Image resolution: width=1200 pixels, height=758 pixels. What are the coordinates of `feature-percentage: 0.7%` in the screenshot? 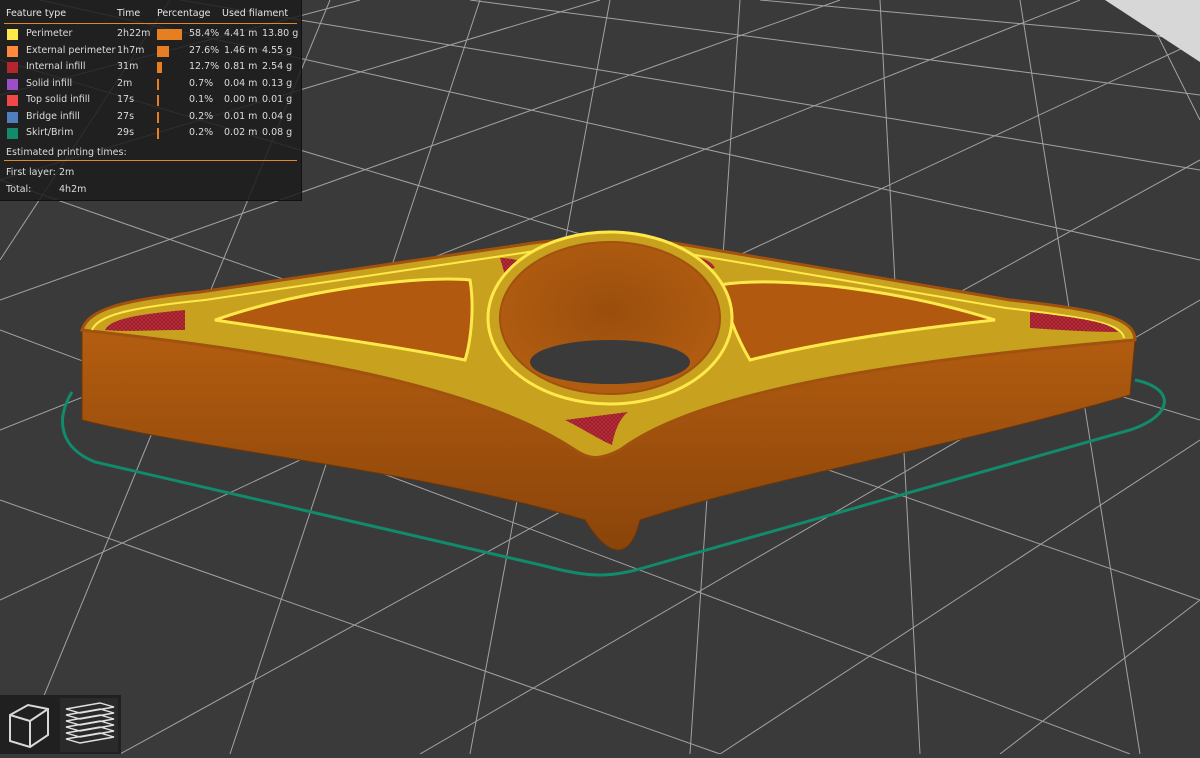 It's located at (201, 83).